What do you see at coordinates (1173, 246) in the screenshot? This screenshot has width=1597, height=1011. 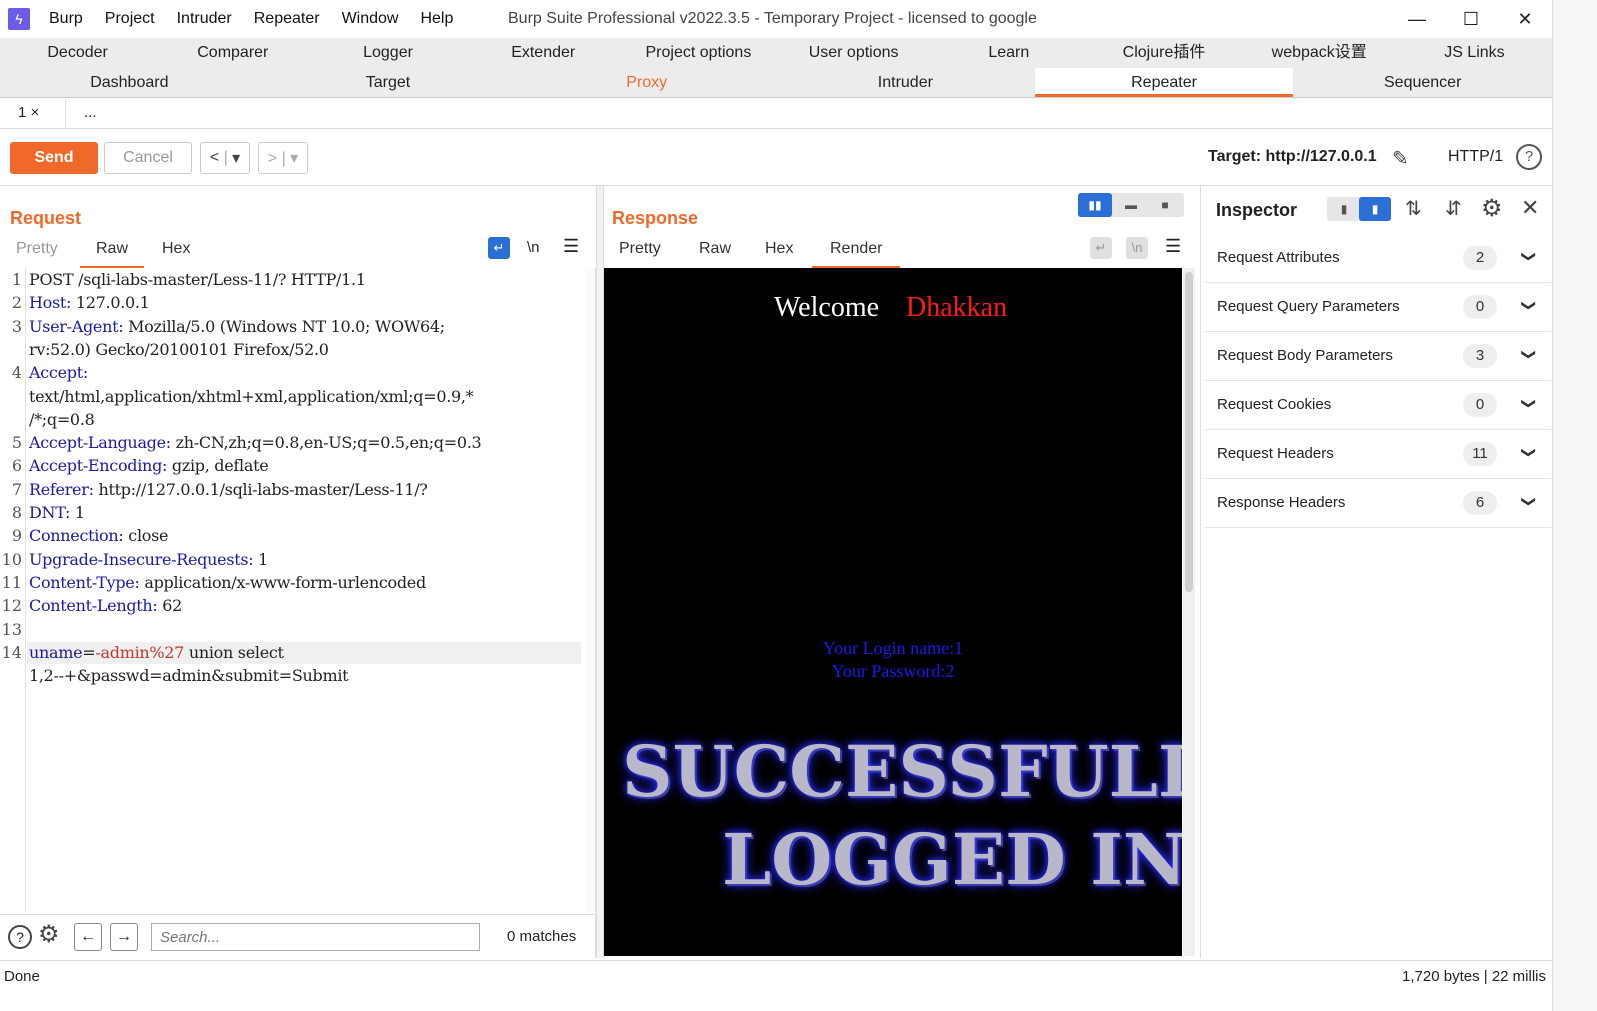 I see `response-menu-icon: ☰` at bounding box center [1173, 246].